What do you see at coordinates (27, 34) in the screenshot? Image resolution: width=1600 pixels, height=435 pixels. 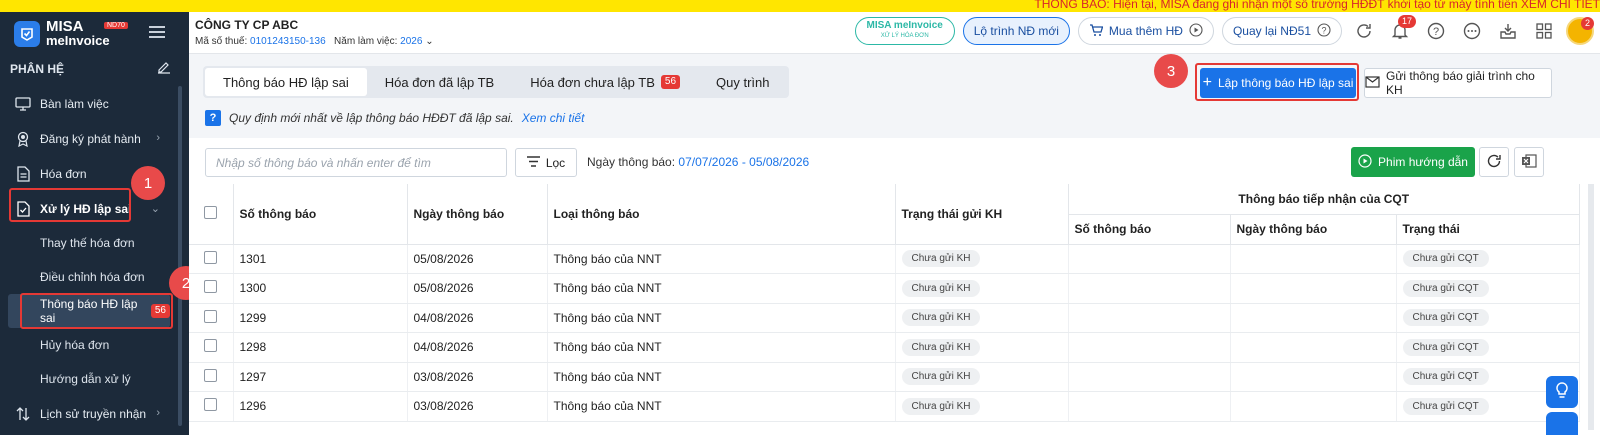 I see `misa-logo-icon` at bounding box center [27, 34].